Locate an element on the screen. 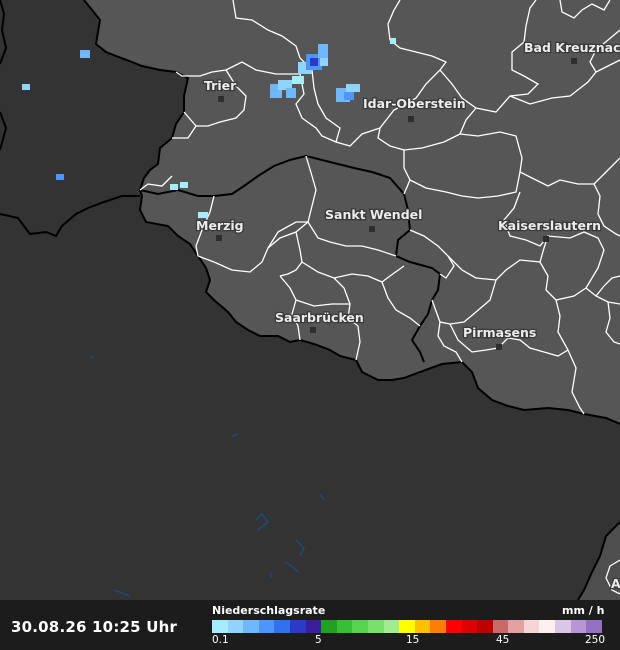 The image size is (620, 650). partial-city-label: A is located at coordinates (615, 583).